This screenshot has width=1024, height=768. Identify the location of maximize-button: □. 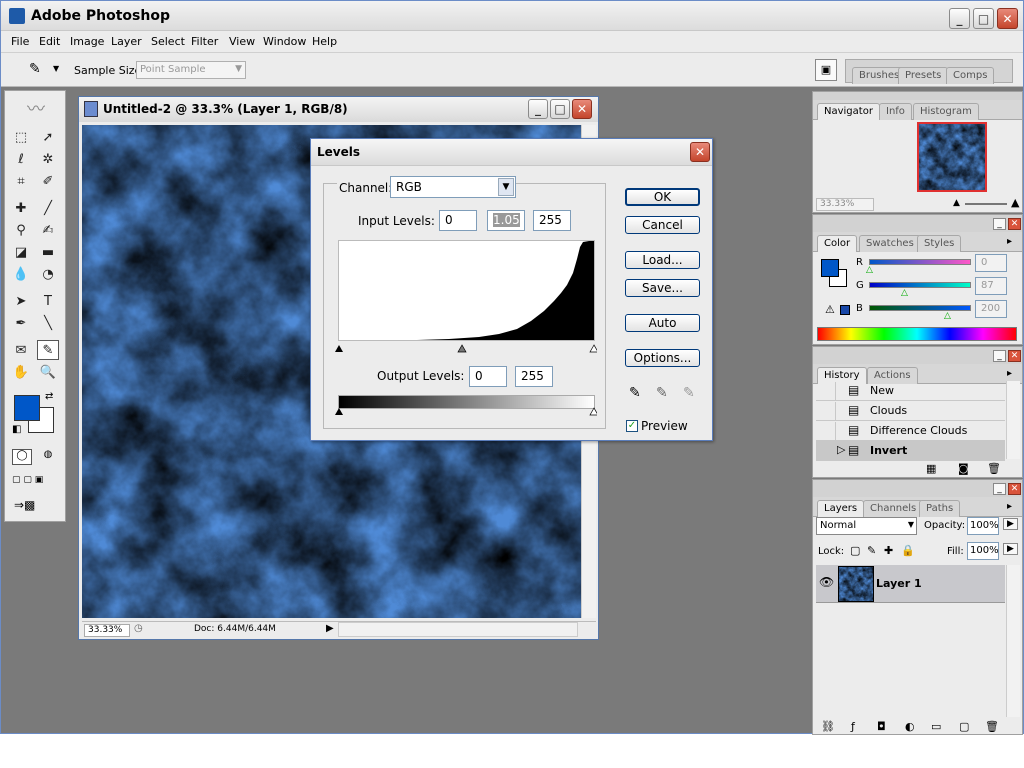
(983, 18).